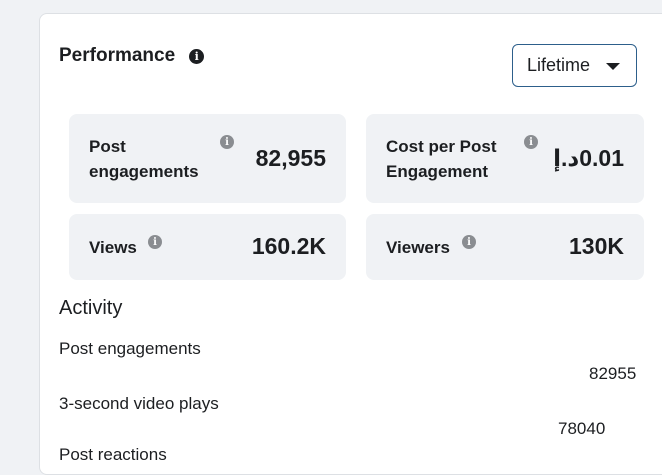  What do you see at coordinates (613, 66) in the screenshot?
I see `caret-down-icon` at bounding box center [613, 66].